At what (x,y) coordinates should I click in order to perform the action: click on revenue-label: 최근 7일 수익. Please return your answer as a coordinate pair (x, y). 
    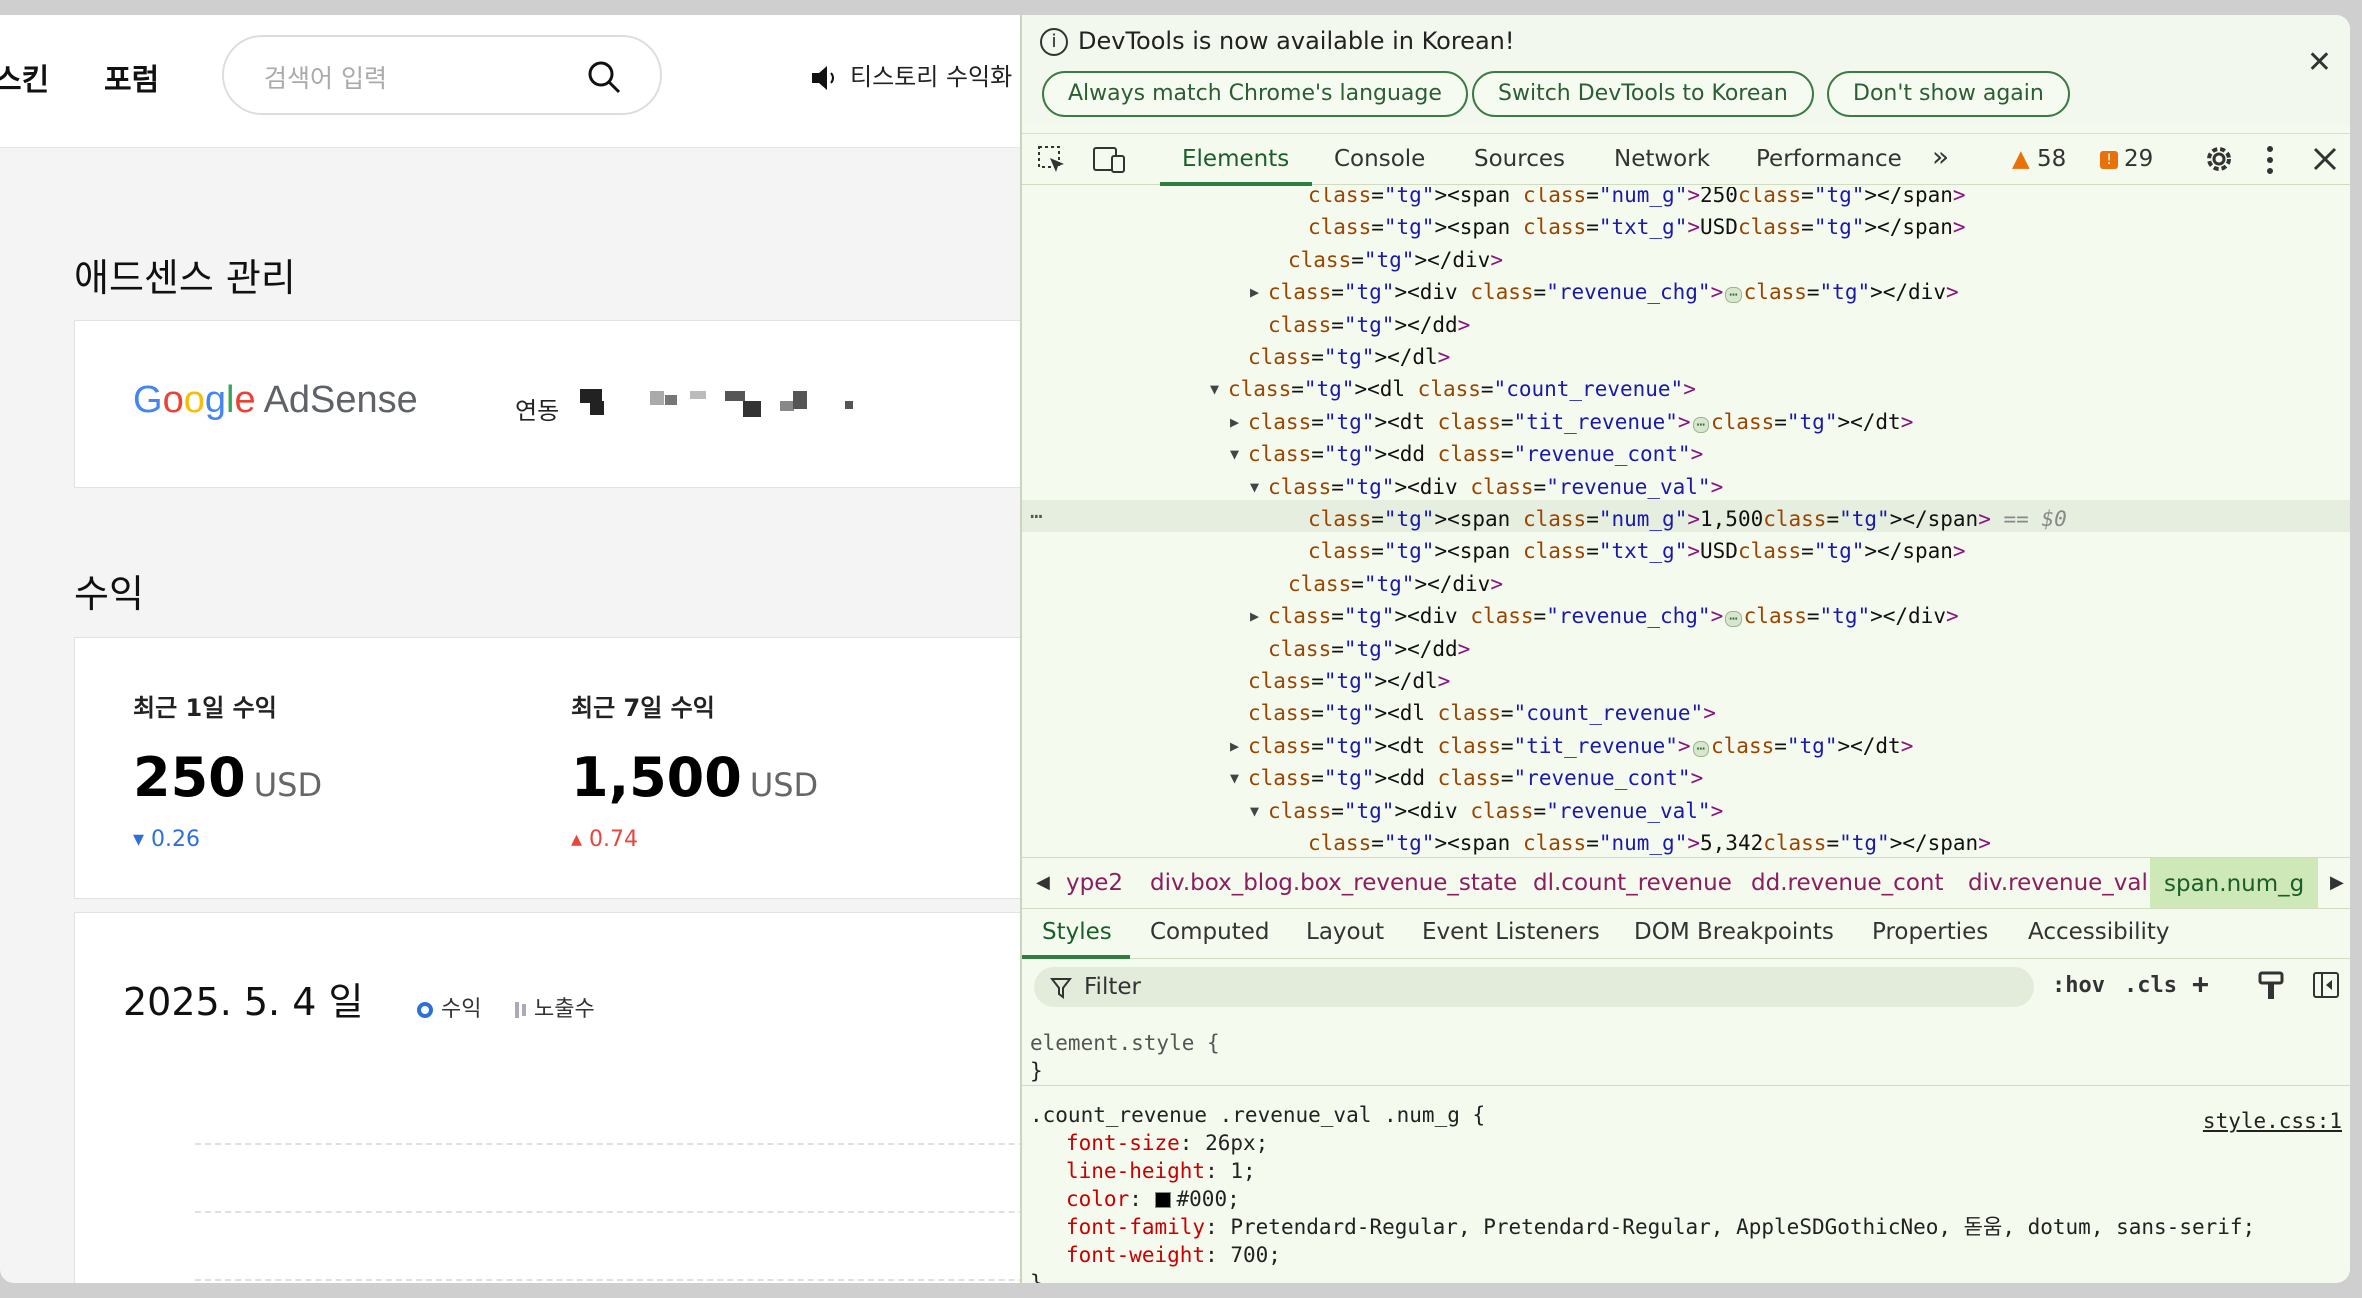
    Looking at the image, I should click on (643, 708).